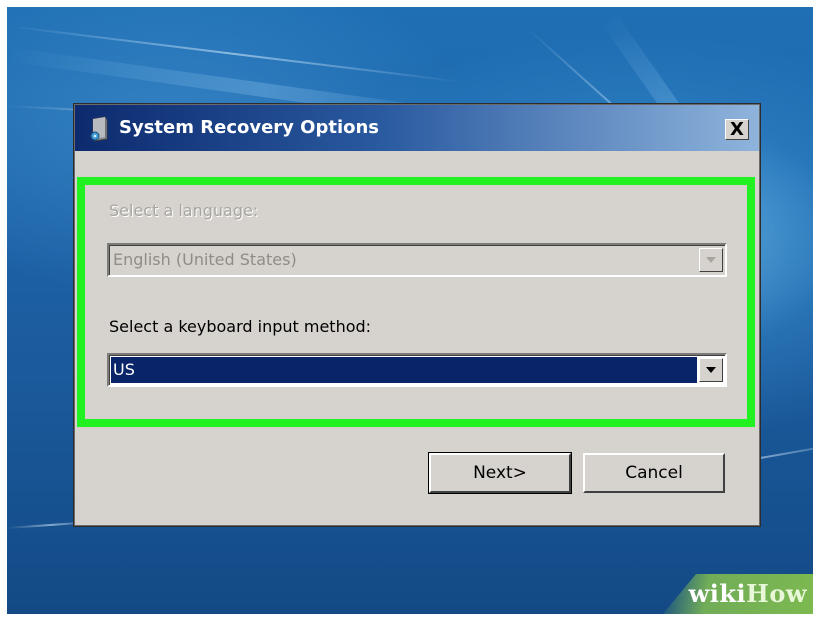 This screenshot has height=621, width=820. Describe the element at coordinates (500, 473) in the screenshot. I see `next-button: Next>` at that location.